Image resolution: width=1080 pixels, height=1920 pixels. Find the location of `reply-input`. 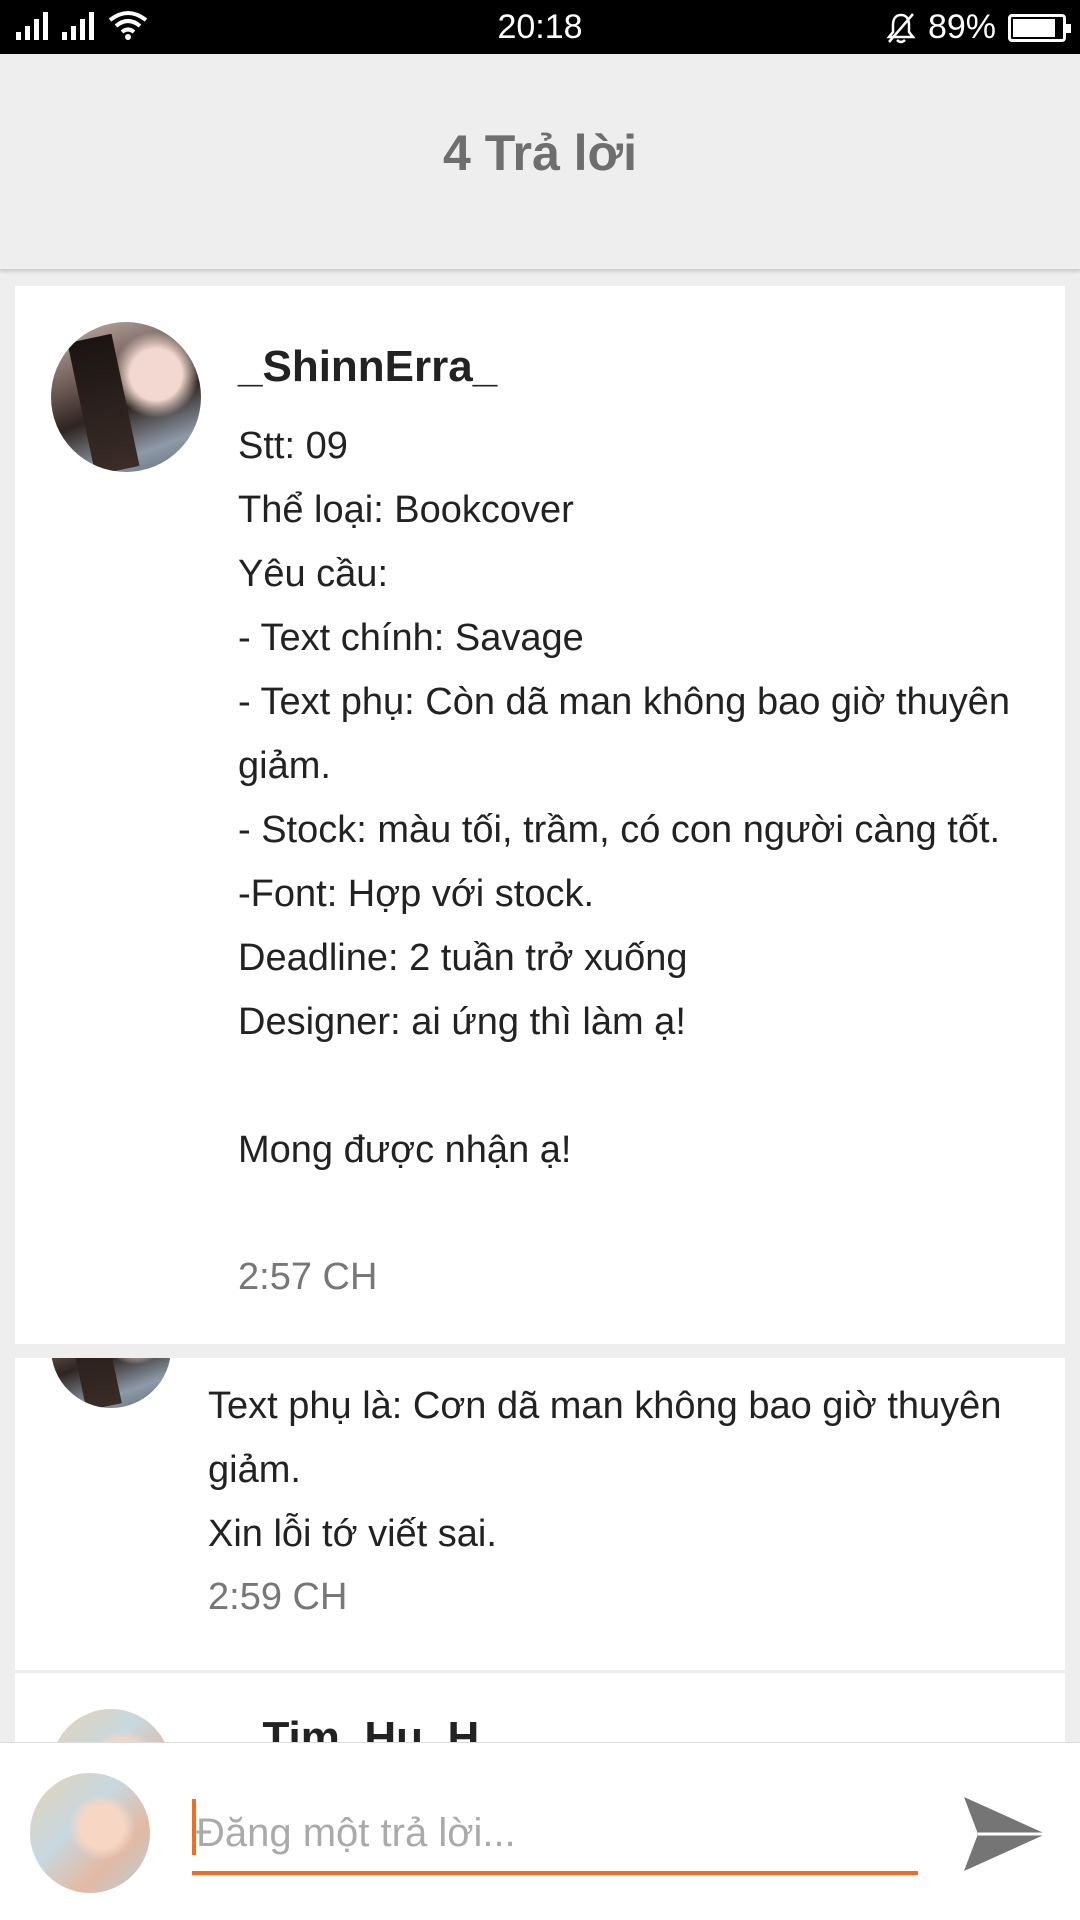

reply-input is located at coordinates (555, 1835).